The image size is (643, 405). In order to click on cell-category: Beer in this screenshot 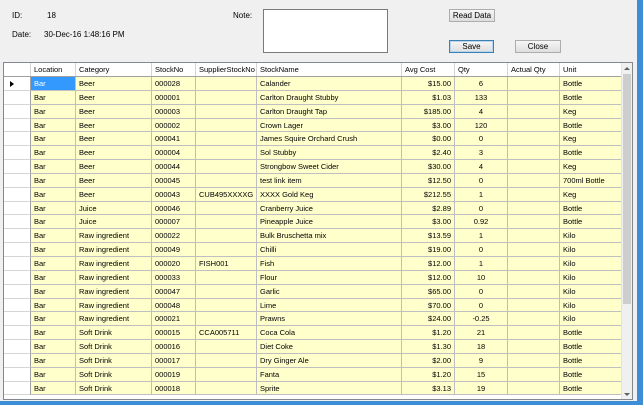, I will do `click(114, 97)`.